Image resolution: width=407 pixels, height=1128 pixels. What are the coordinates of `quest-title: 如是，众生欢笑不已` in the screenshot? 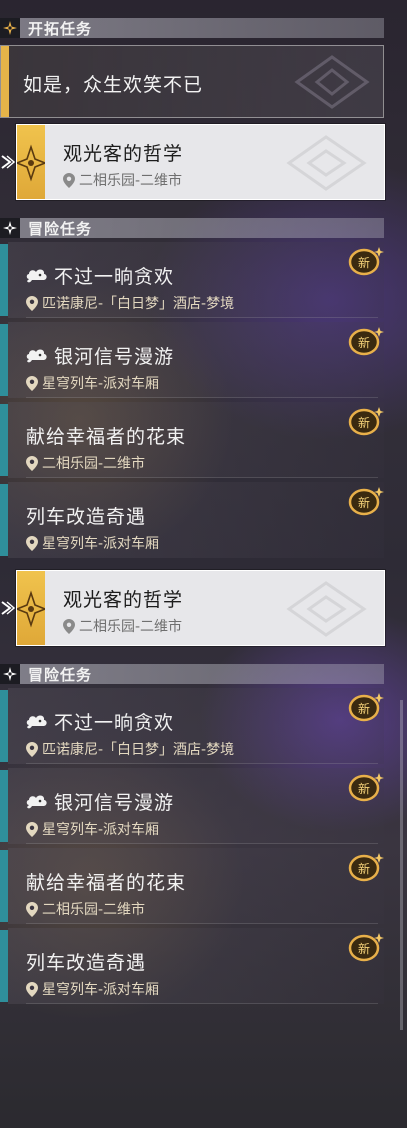 It's located at (113, 85).